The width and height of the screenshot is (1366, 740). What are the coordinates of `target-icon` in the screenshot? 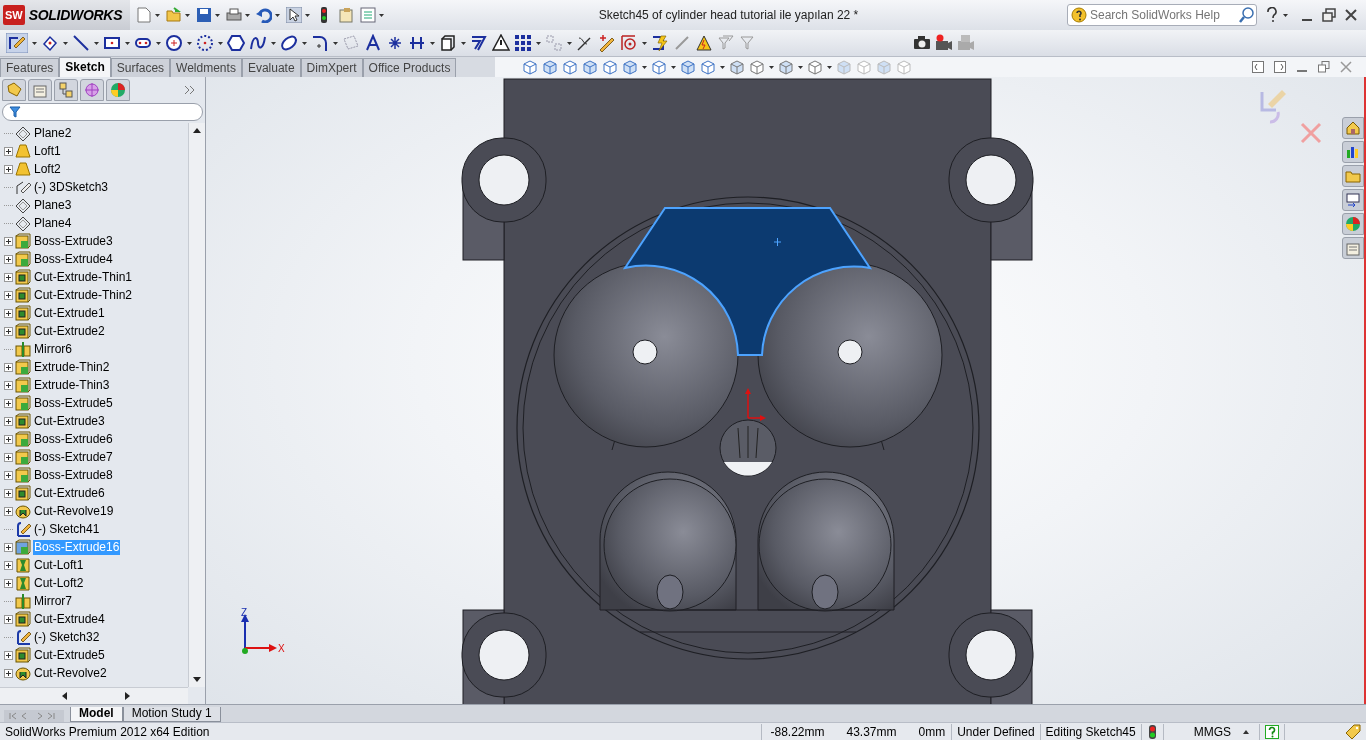 It's located at (629, 43).